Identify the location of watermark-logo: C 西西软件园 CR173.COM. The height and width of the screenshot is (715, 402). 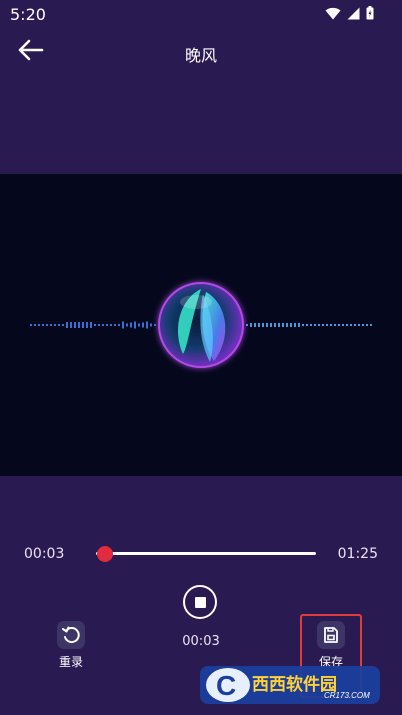
(290, 685).